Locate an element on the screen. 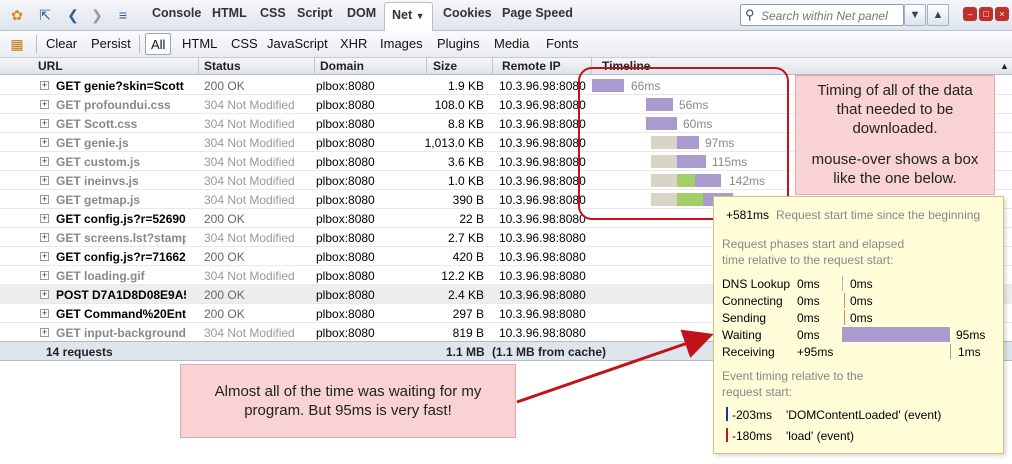 This screenshot has height=464, width=1012. request-url: GET config.js?r=71662 is located at coordinates (121, 257).